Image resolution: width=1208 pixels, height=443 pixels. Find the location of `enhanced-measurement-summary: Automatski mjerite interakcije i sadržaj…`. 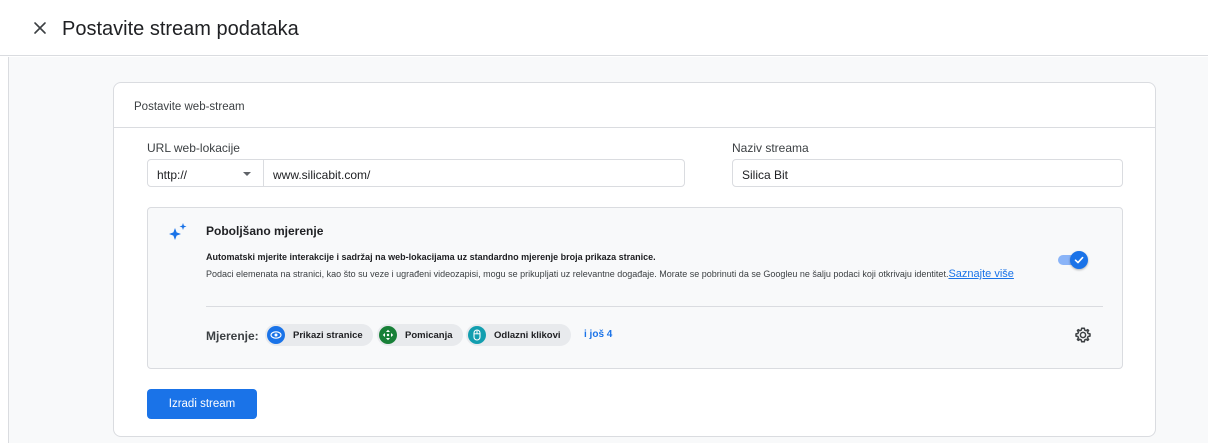

enhanced-measurement-summary: Automatski mjerite interakcije i sadržaj… is located at coordinates (431, 257).